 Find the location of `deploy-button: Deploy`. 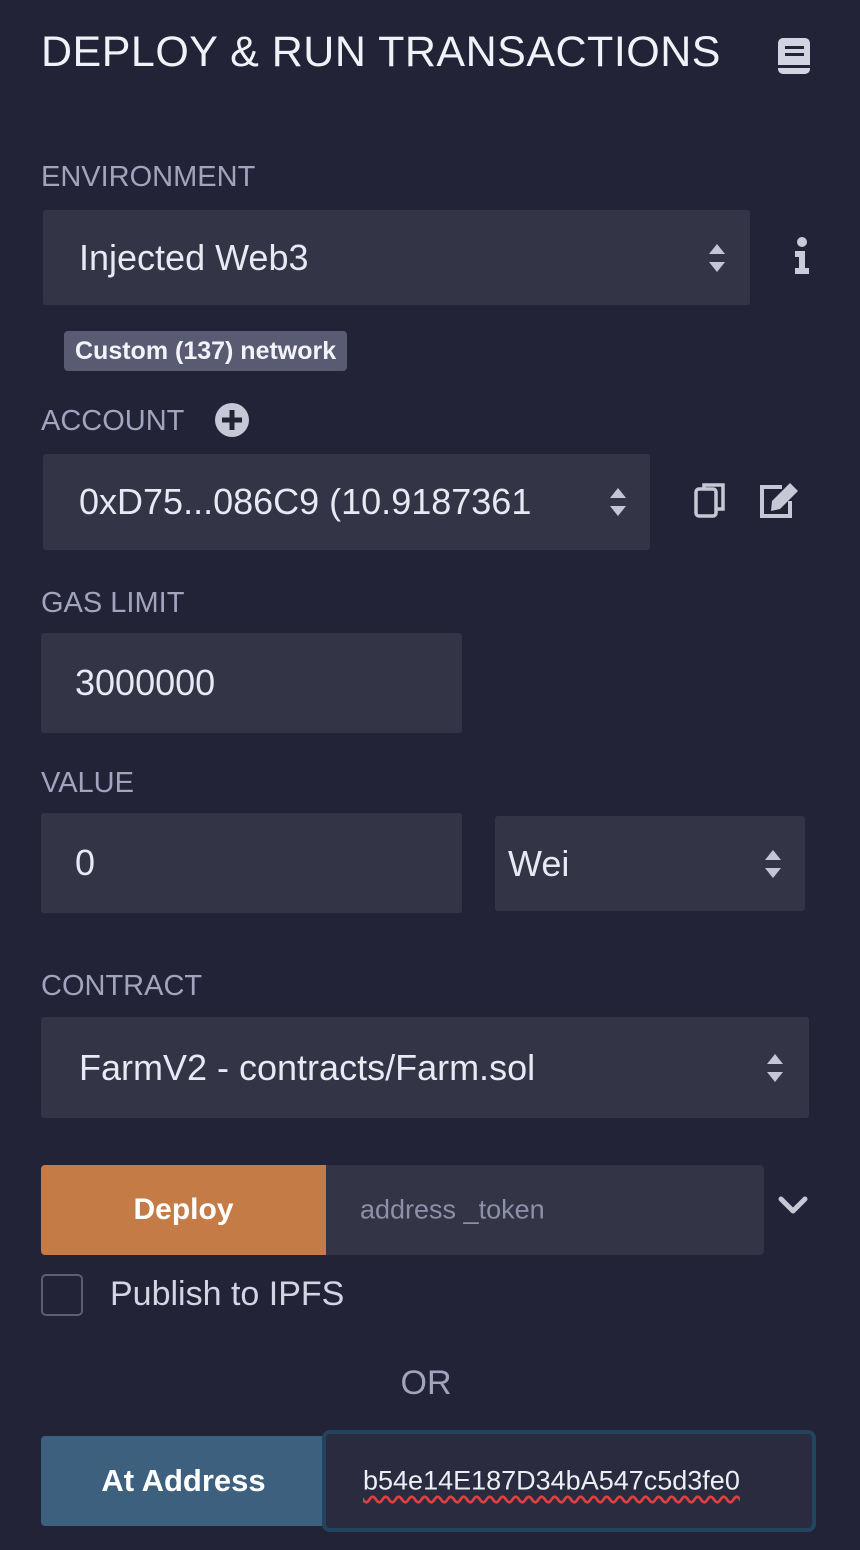

deploy-button: Deploy is located at coordinates (183, 1210).